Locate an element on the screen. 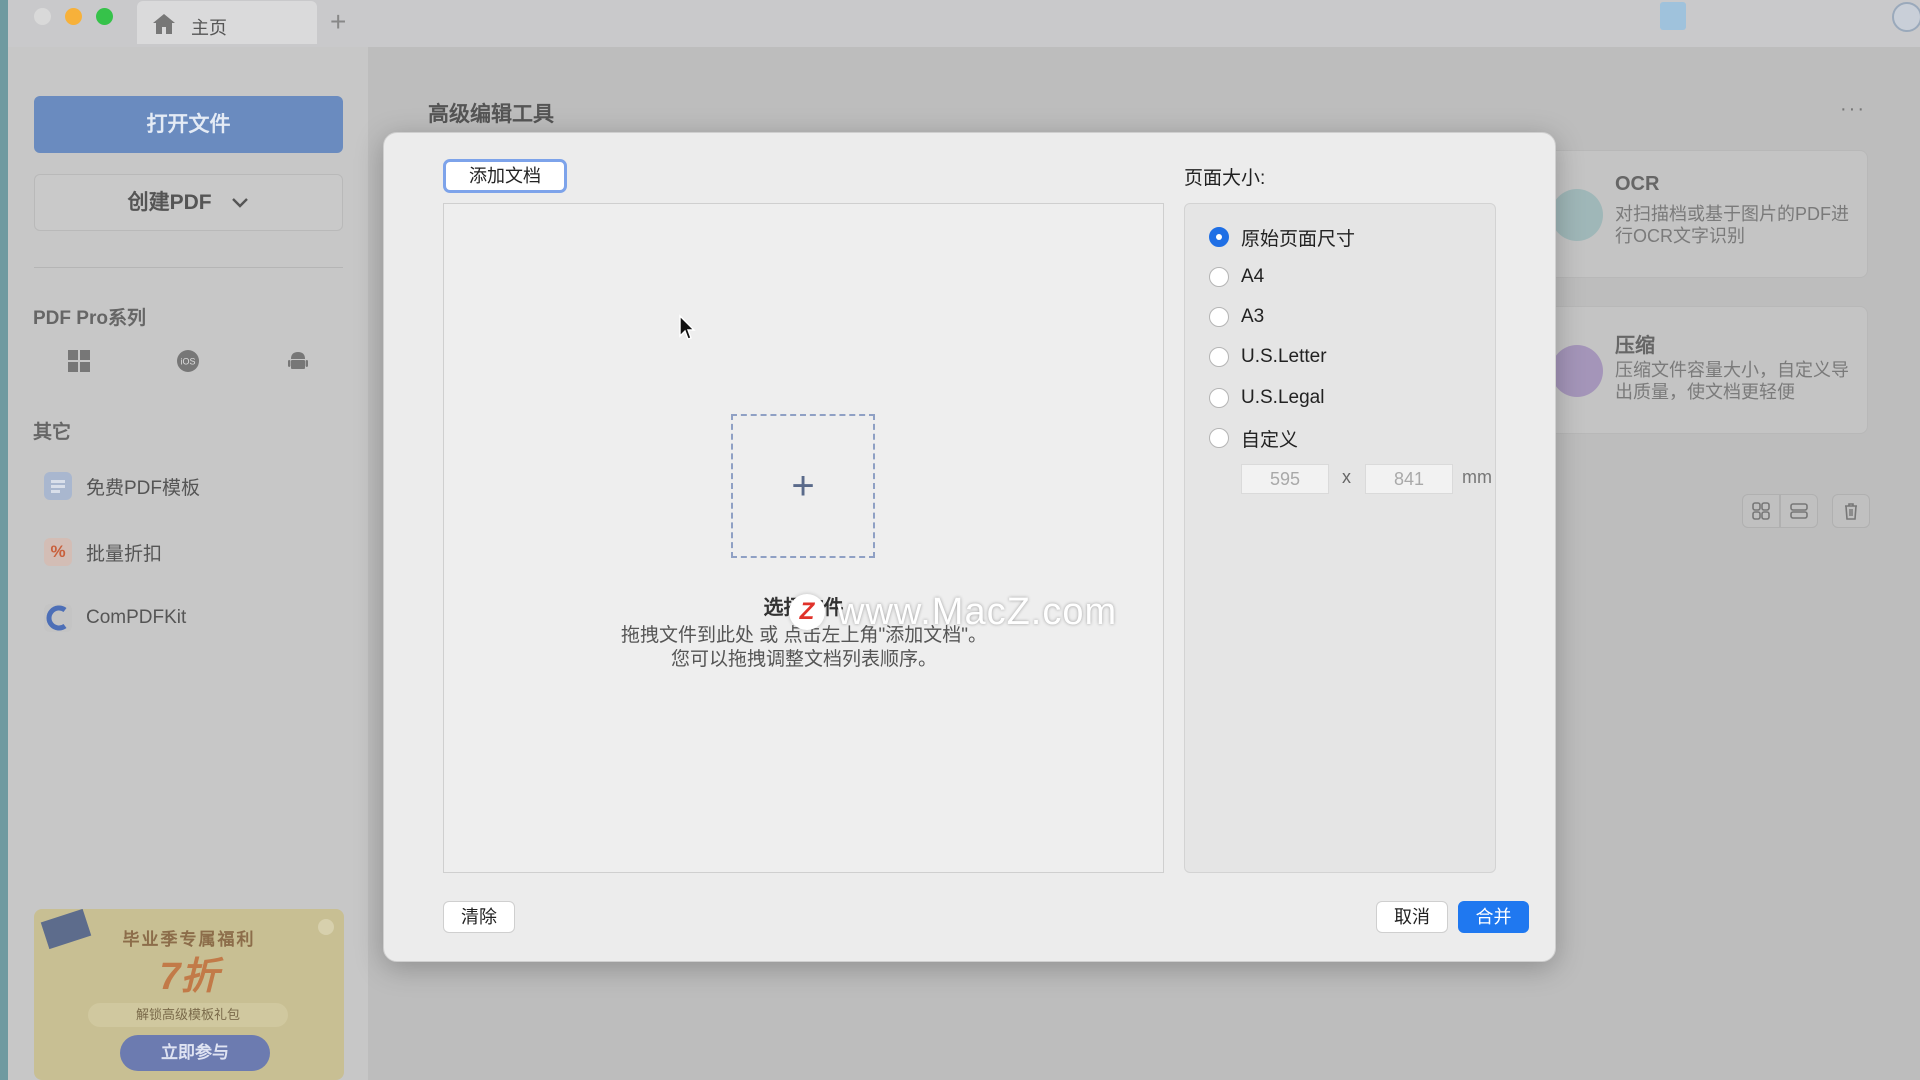 Image resolution: width=1920 pixels, height=1080 pixels. sidebar-item-label: ComPDFKit is located at coordinates (136, 617).